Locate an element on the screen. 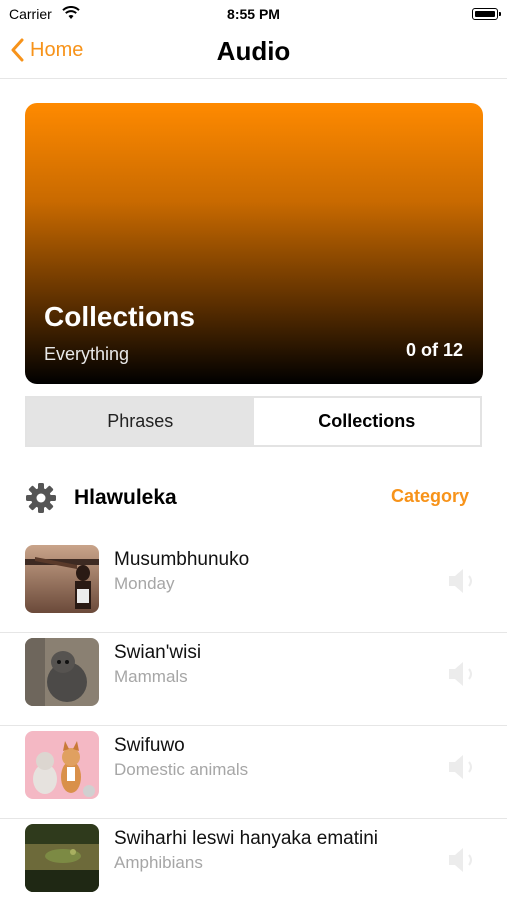 This screenshot has width=507, height=911. list-item: Swian'wisi Mammals is located at coordinates (253, 679).